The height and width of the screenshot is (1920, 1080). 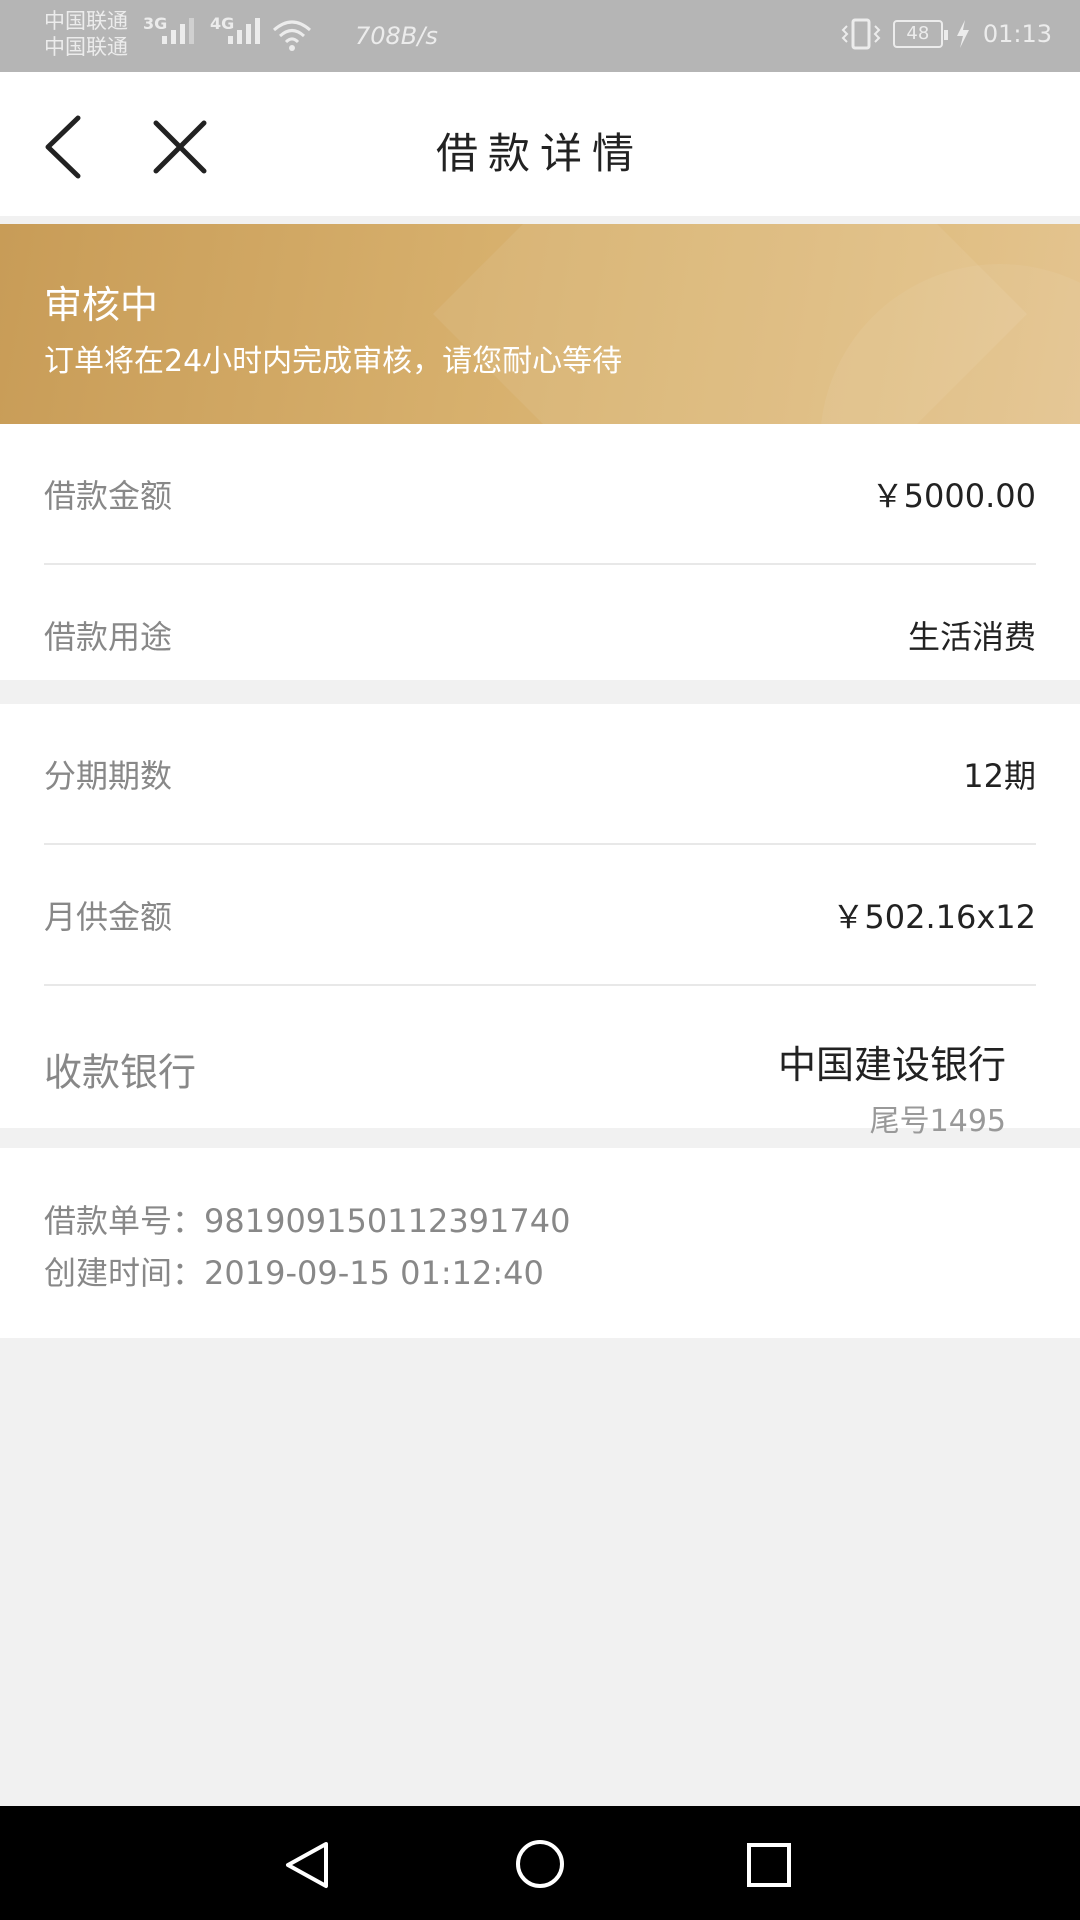 I want to click on order-number: 借款单号：981909150112391740, so click(x=307, y=1221).